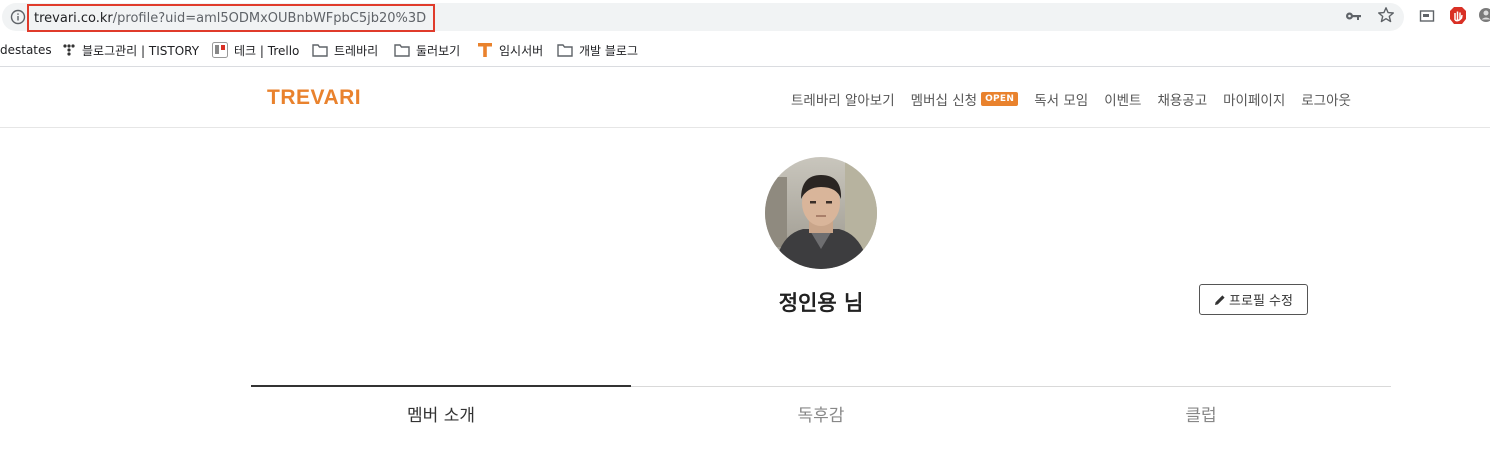  What do you see at coordinates (1386, 15) in the screenshot?
I see `star-icon` at bounding box center [1386, 15].